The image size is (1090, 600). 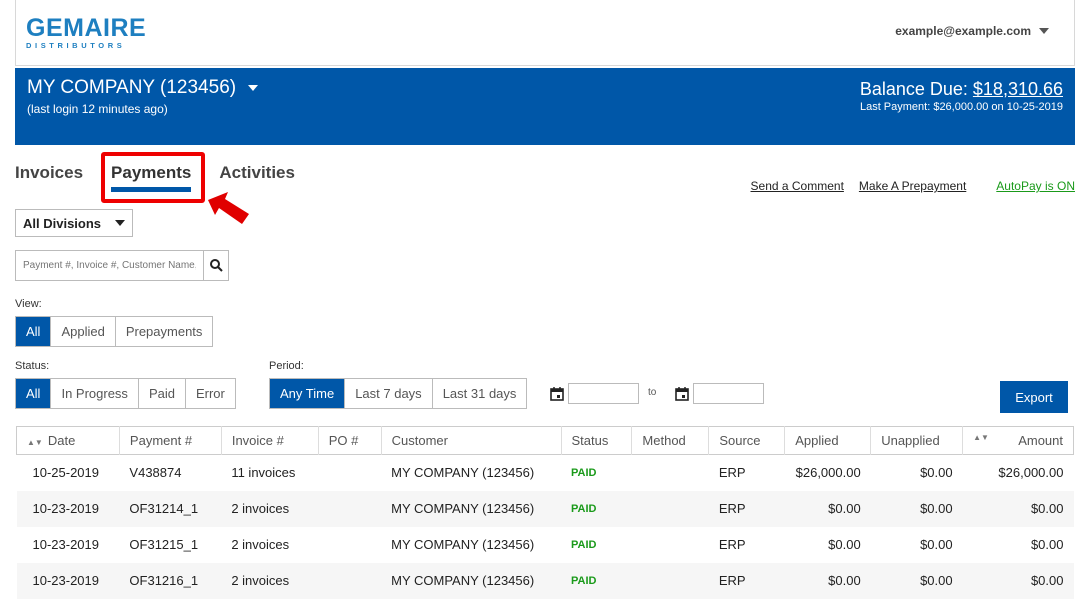 I want to click on cell-payment: V438874, so click(x=170, y=473).